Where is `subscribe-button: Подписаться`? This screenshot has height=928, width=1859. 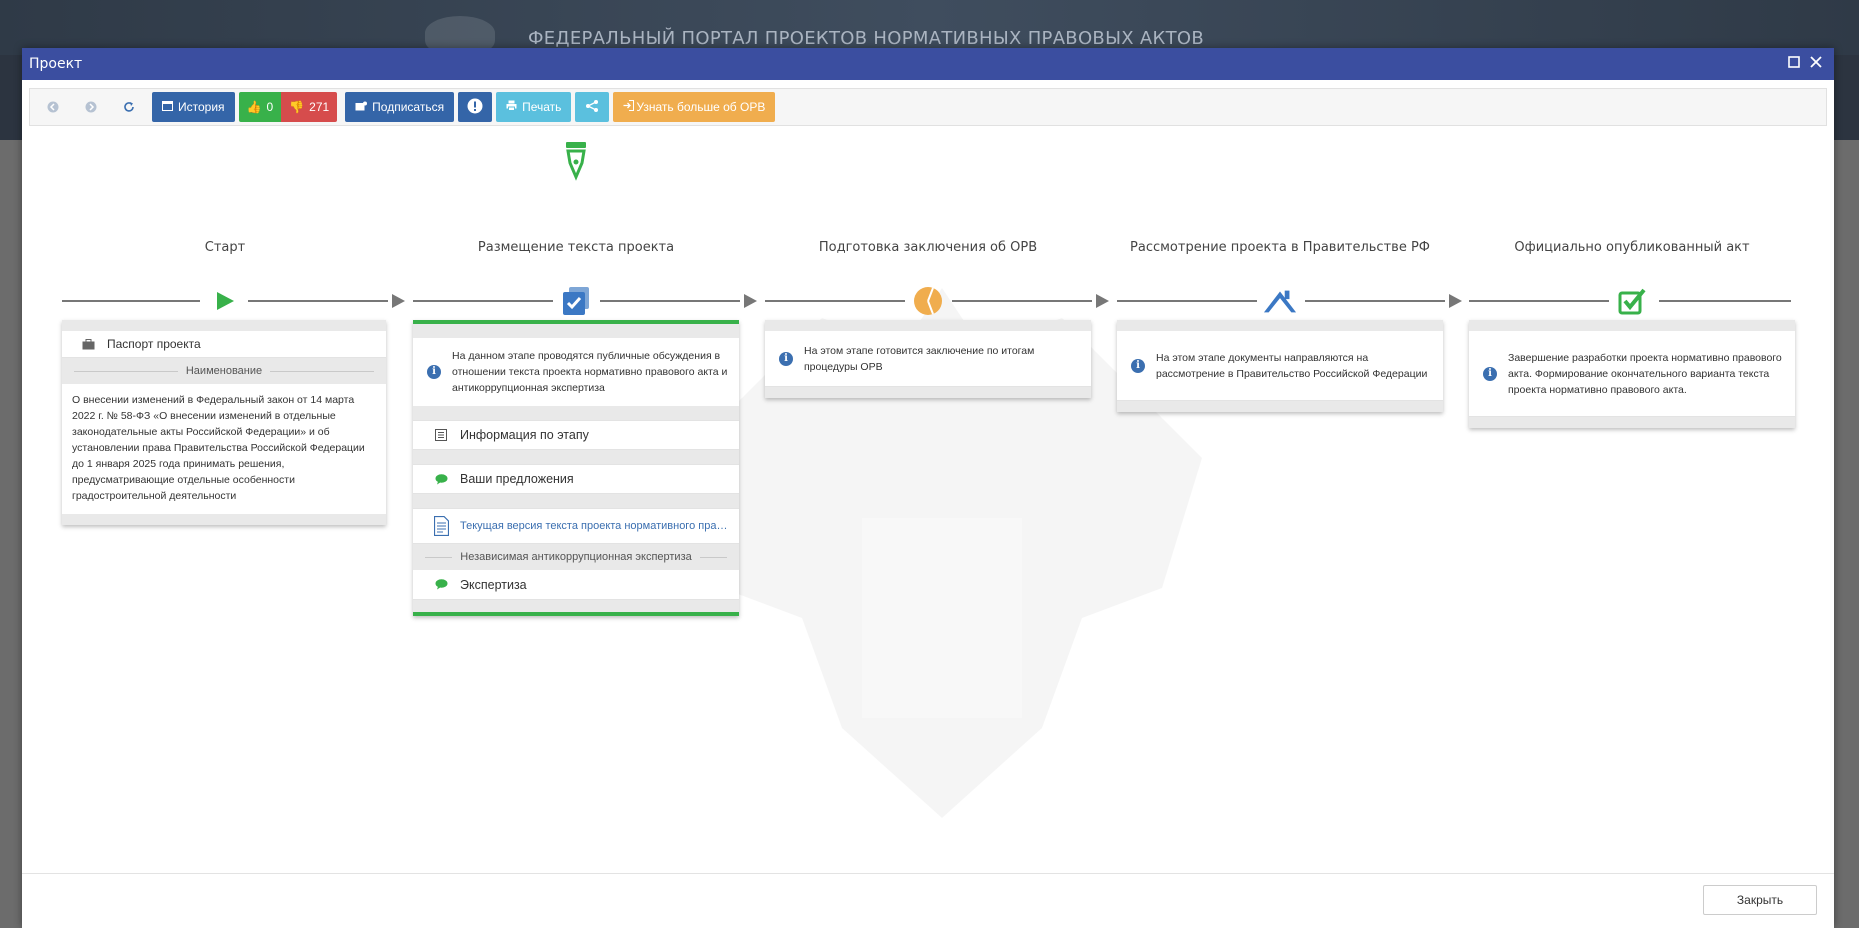
subscribe-button: Подписаться is located at coordinates (400, 107).